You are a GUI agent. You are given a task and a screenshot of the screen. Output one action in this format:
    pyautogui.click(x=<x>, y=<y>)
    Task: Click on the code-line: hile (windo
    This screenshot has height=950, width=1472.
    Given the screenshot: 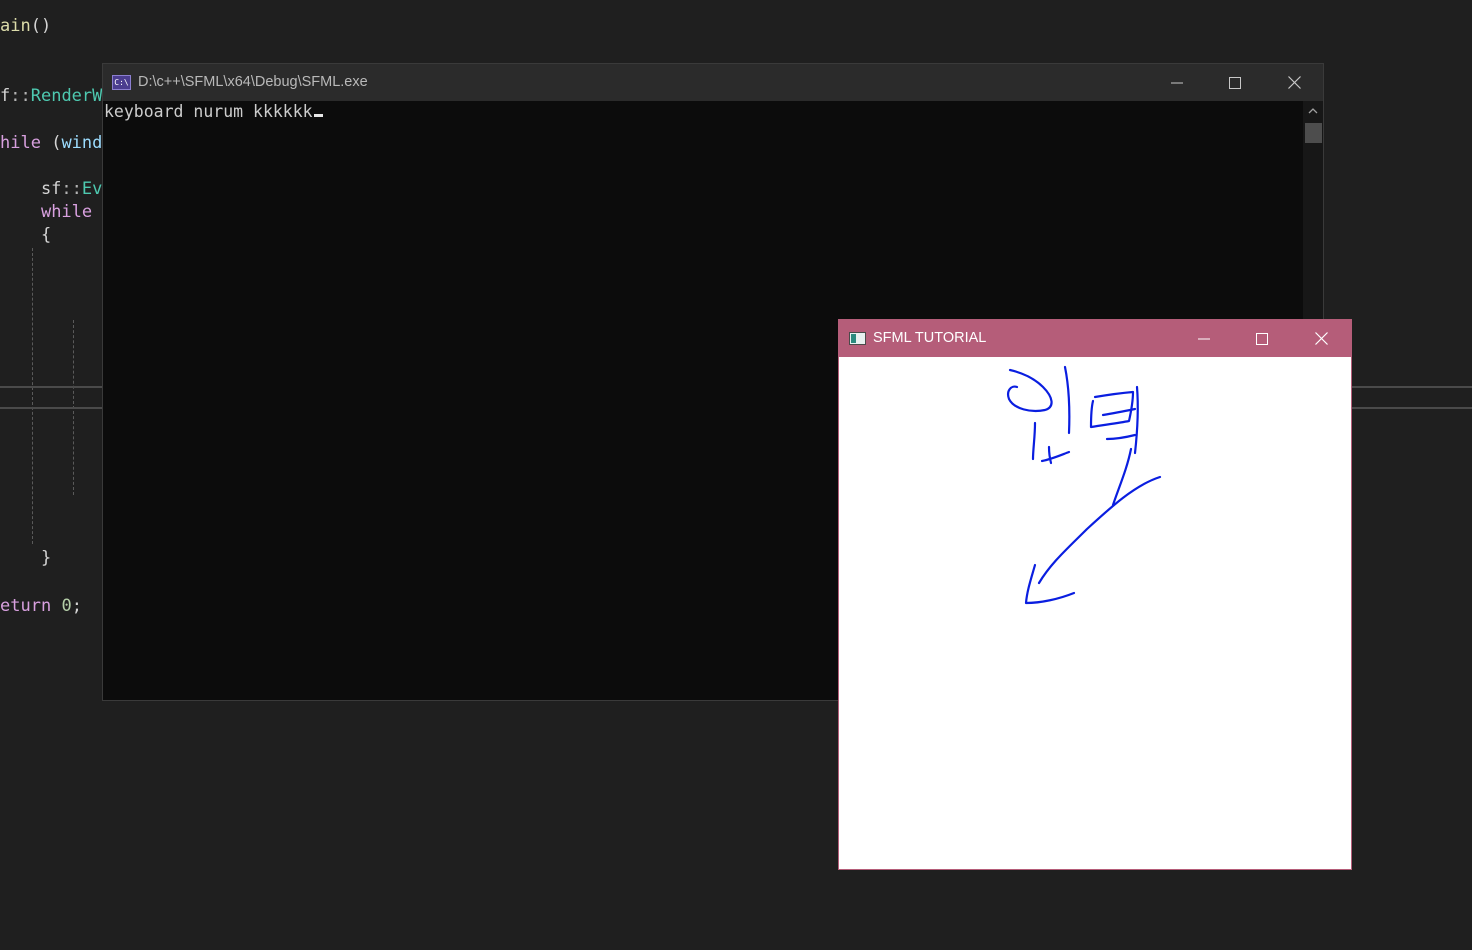 What is the action you would take?
    pyautogui.click(x=56, y=143)
    